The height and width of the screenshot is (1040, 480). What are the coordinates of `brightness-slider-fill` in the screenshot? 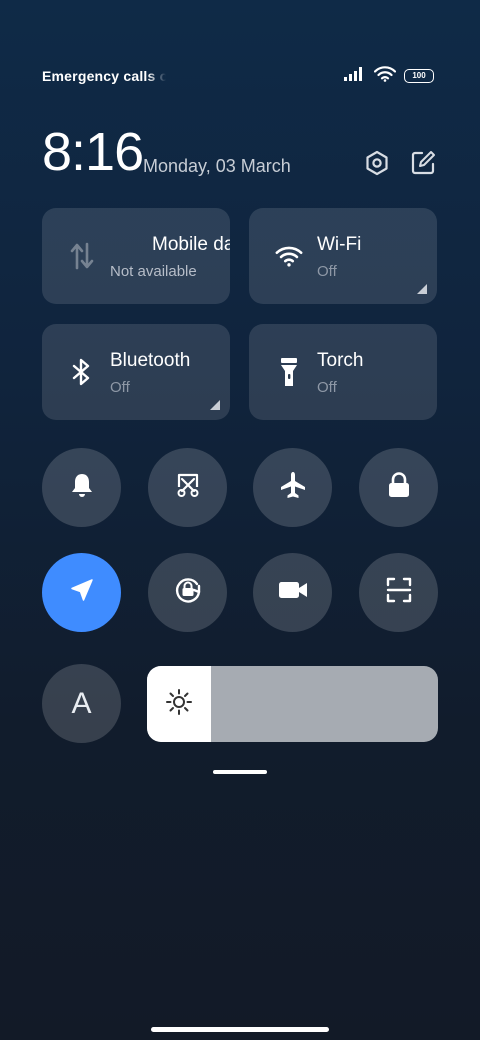 It's located at (179, 704).